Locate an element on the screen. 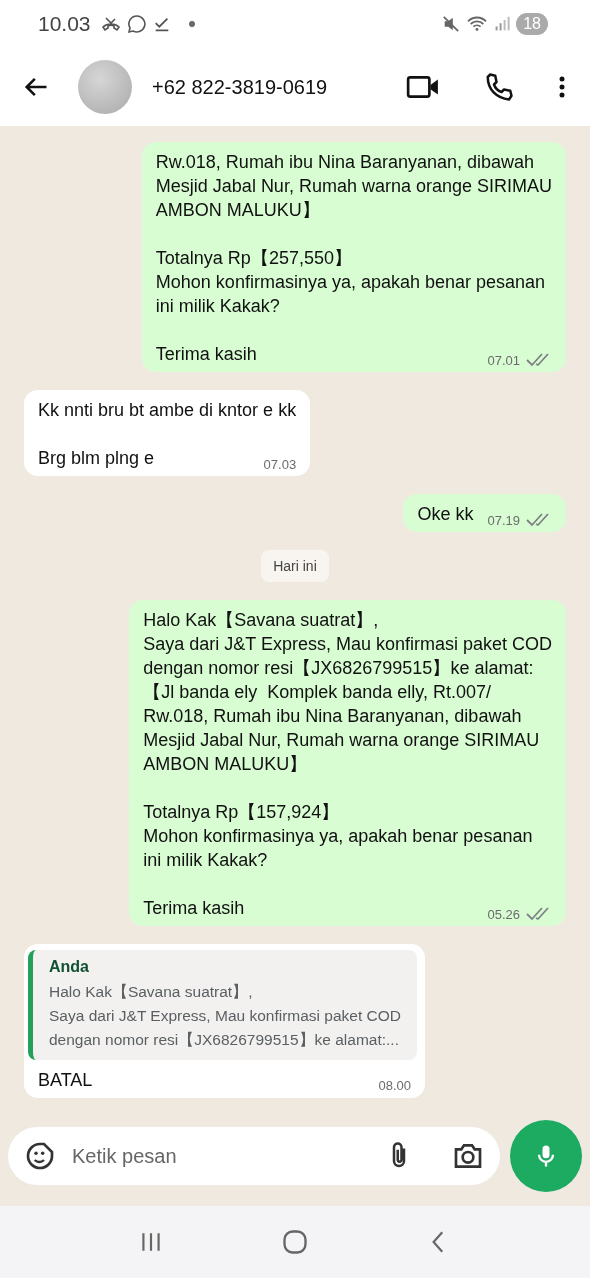 The image size is (590, 1278). message-text: Totalnya Rp【157,924】 Mohon konfirmasinya ya, apakah benar pesanan ini milik Kakak? is located at coordinates (338, 836).